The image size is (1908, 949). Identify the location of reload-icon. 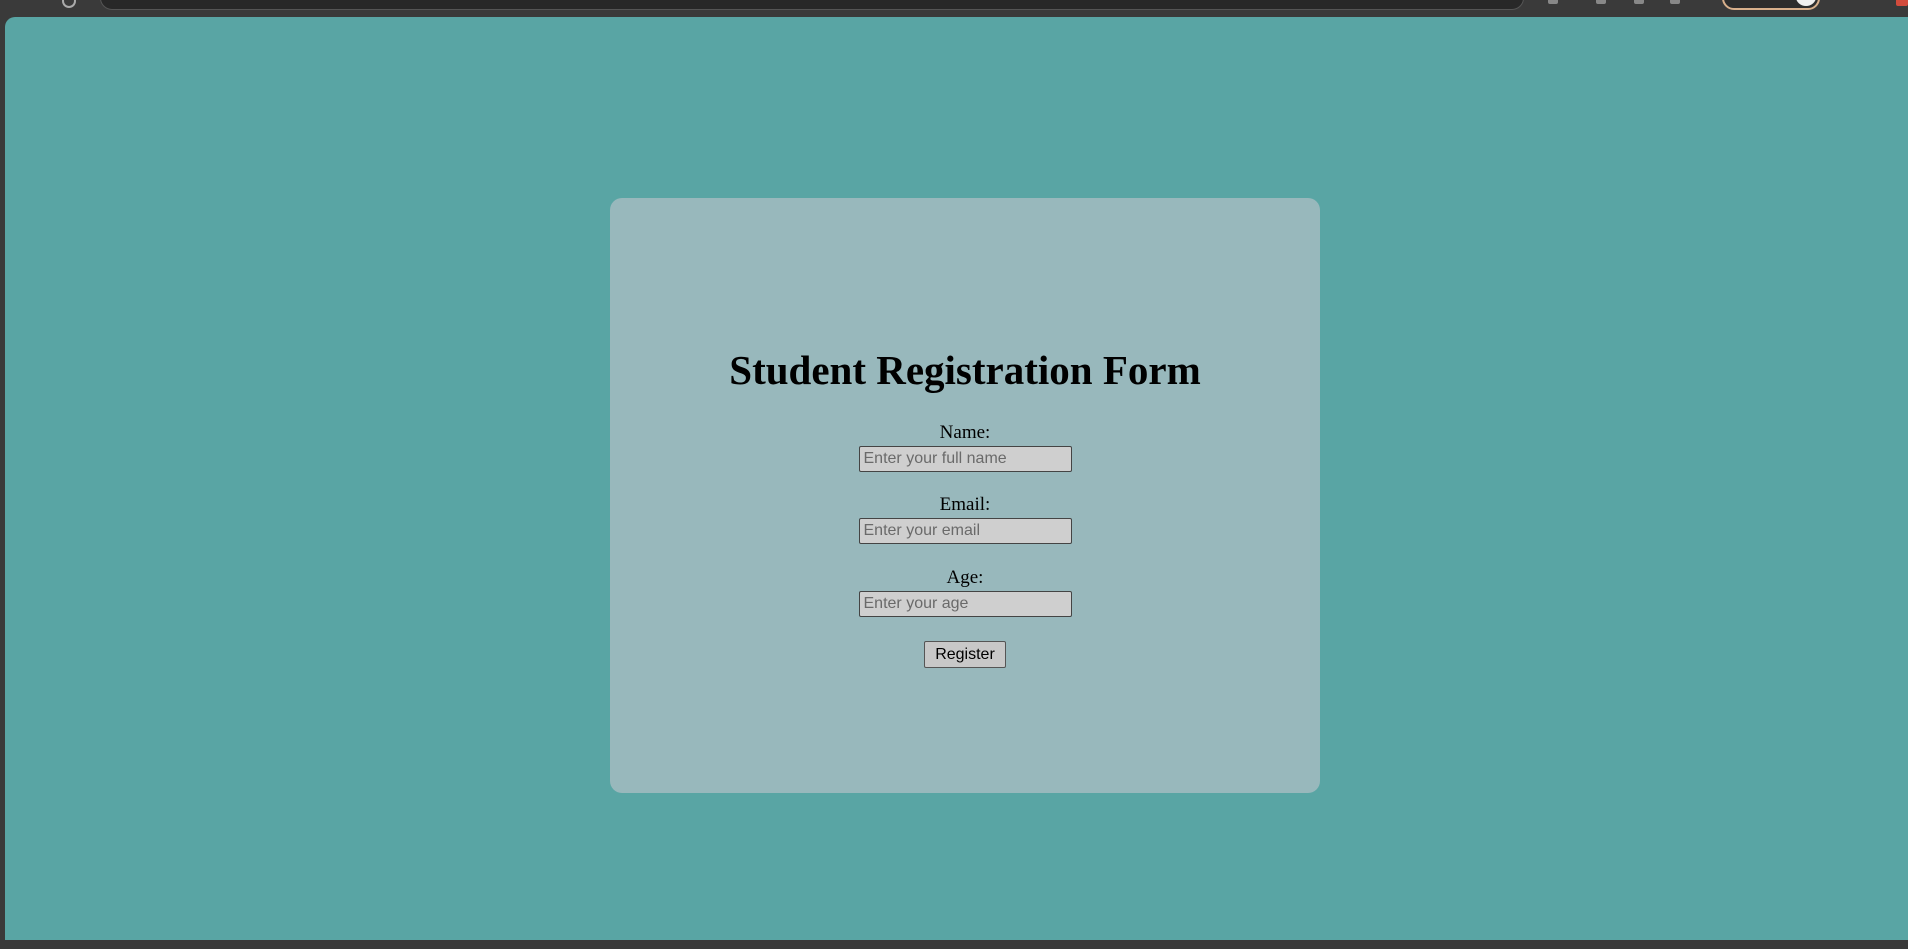
(69, 4).